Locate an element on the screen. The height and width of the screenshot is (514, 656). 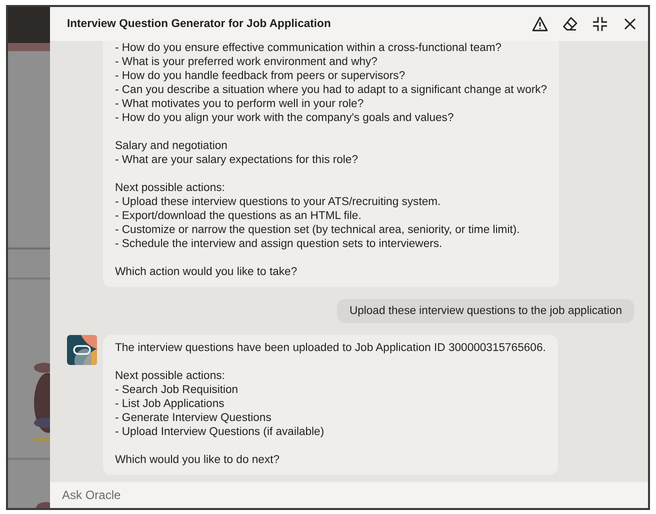
message-text: - How do you ensure effective communication within a cross-functional team? - What is your preferred work environment and why? - How do you handle feedback from peers or supervisors? - Can you describe a situation where you had to adapt to a significant change at work? - What motivates you to perform well in your role? - How do you align your work with the company's goals and values? is located at coordinates (331, 83).